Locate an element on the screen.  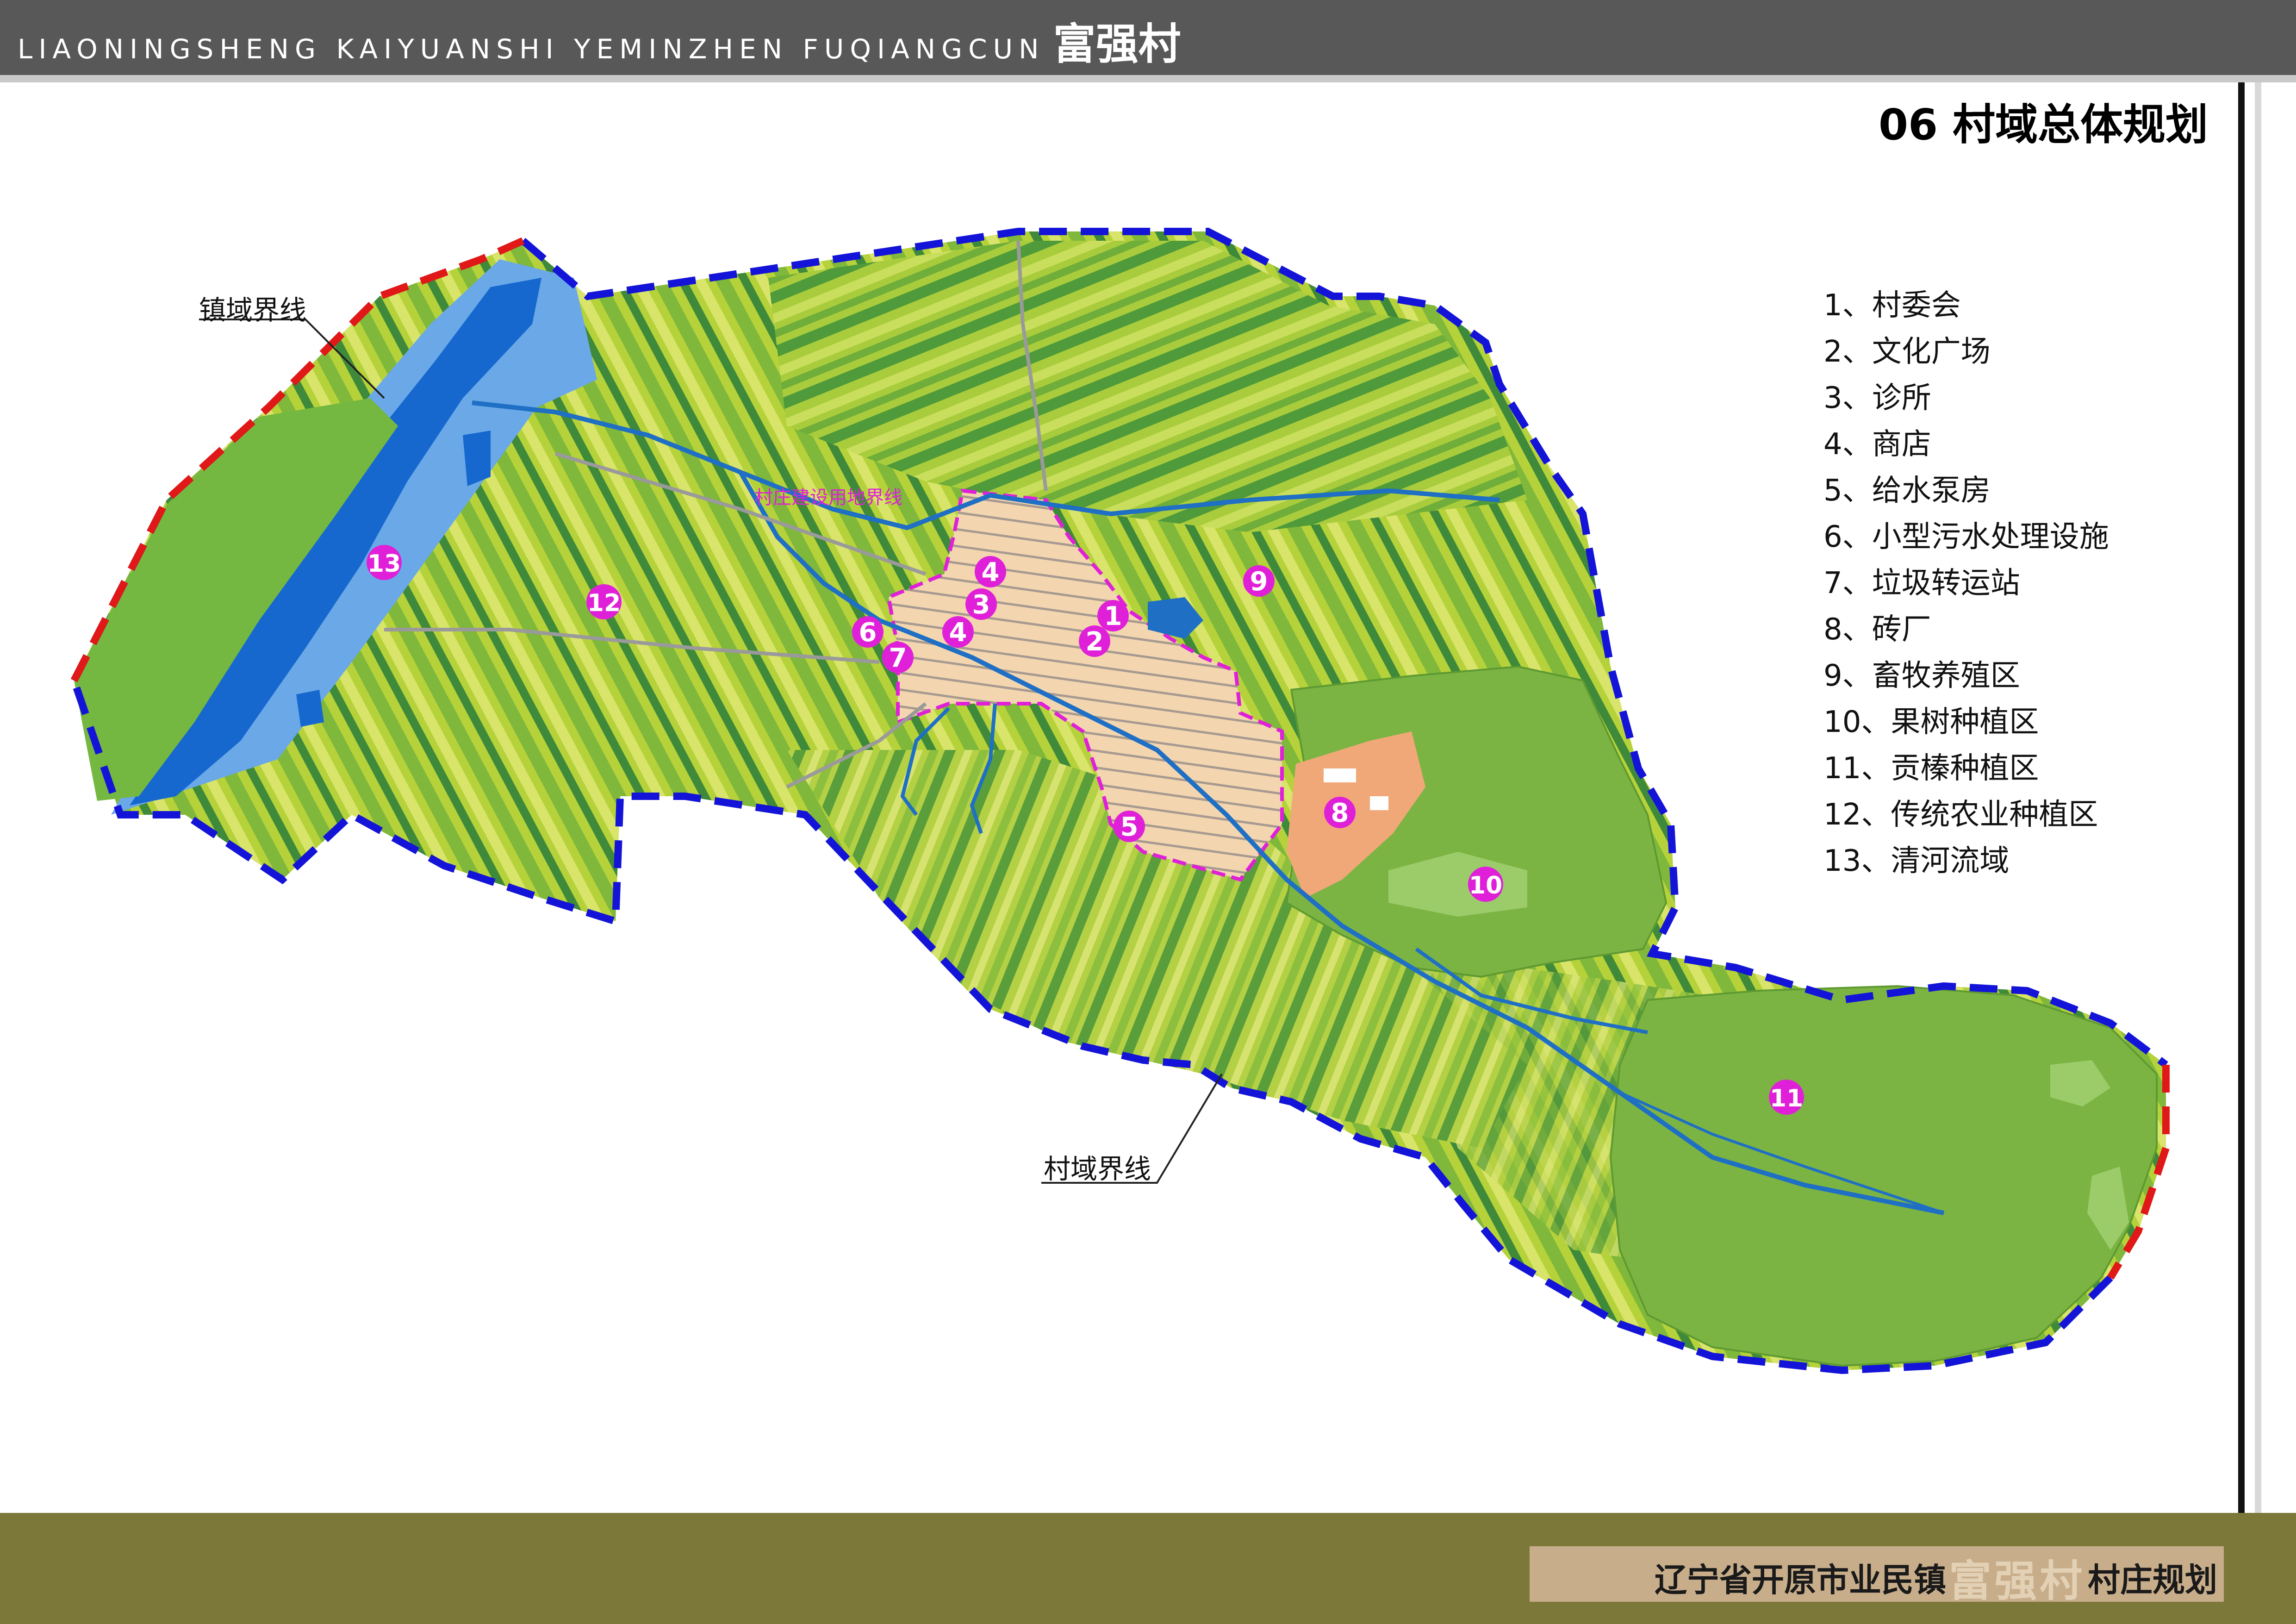
svg-text: 3 is located at coordinates (981, 605).